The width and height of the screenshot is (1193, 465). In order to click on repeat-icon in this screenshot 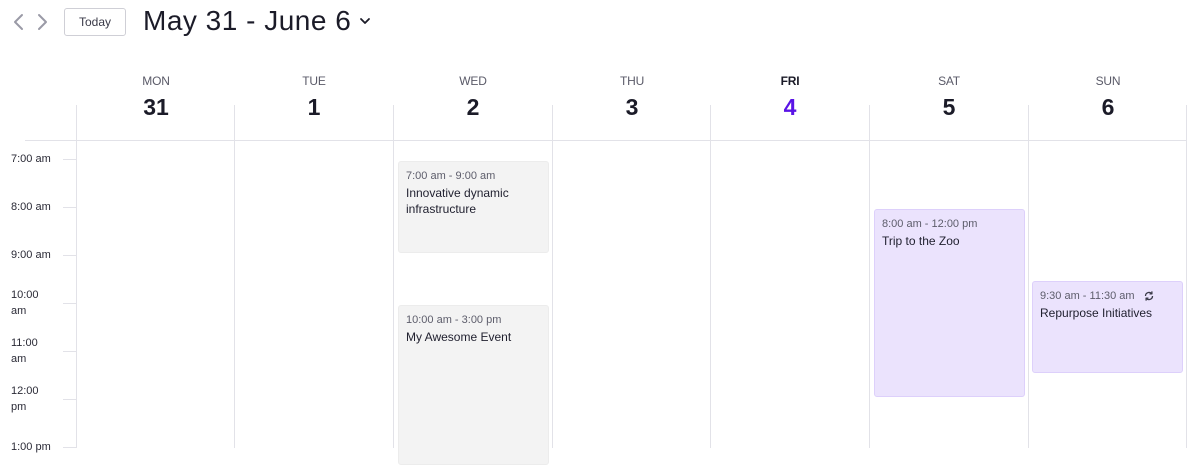, I will do `click(1148, 296)`.